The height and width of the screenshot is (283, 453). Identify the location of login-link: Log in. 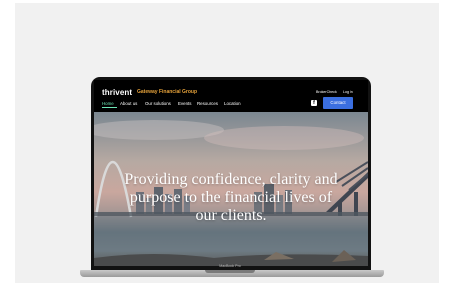
(348, 92).